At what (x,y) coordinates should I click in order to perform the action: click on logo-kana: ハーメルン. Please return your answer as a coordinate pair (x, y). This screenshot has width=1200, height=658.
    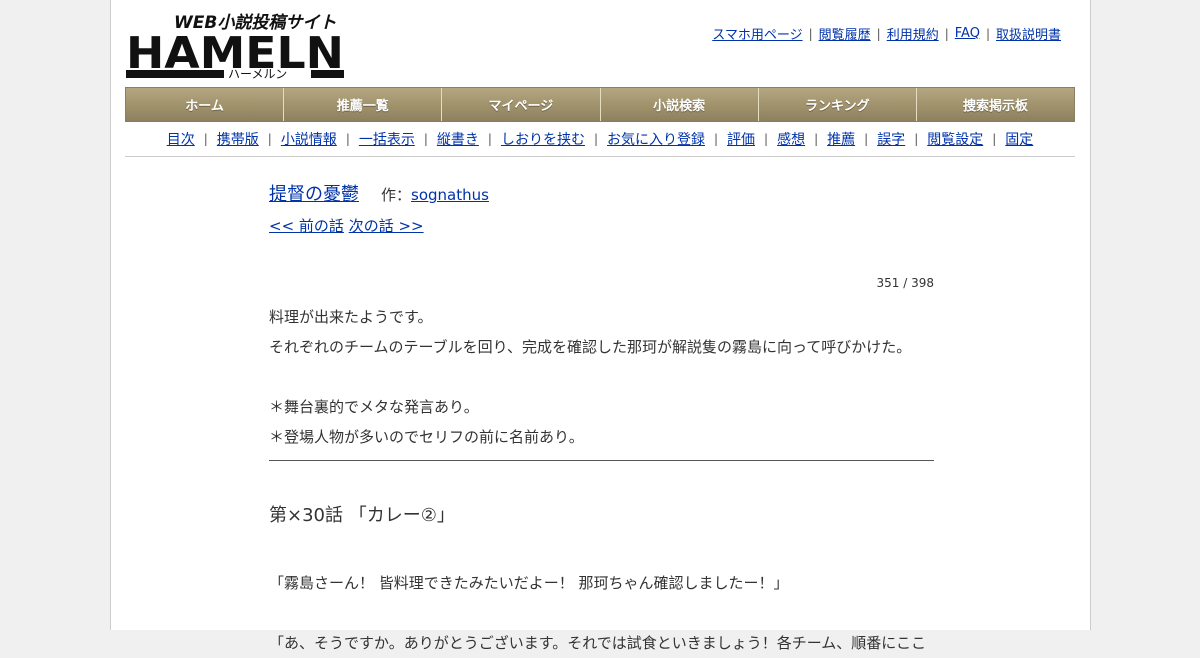
    Looking at the image, I should click on (257, 73).